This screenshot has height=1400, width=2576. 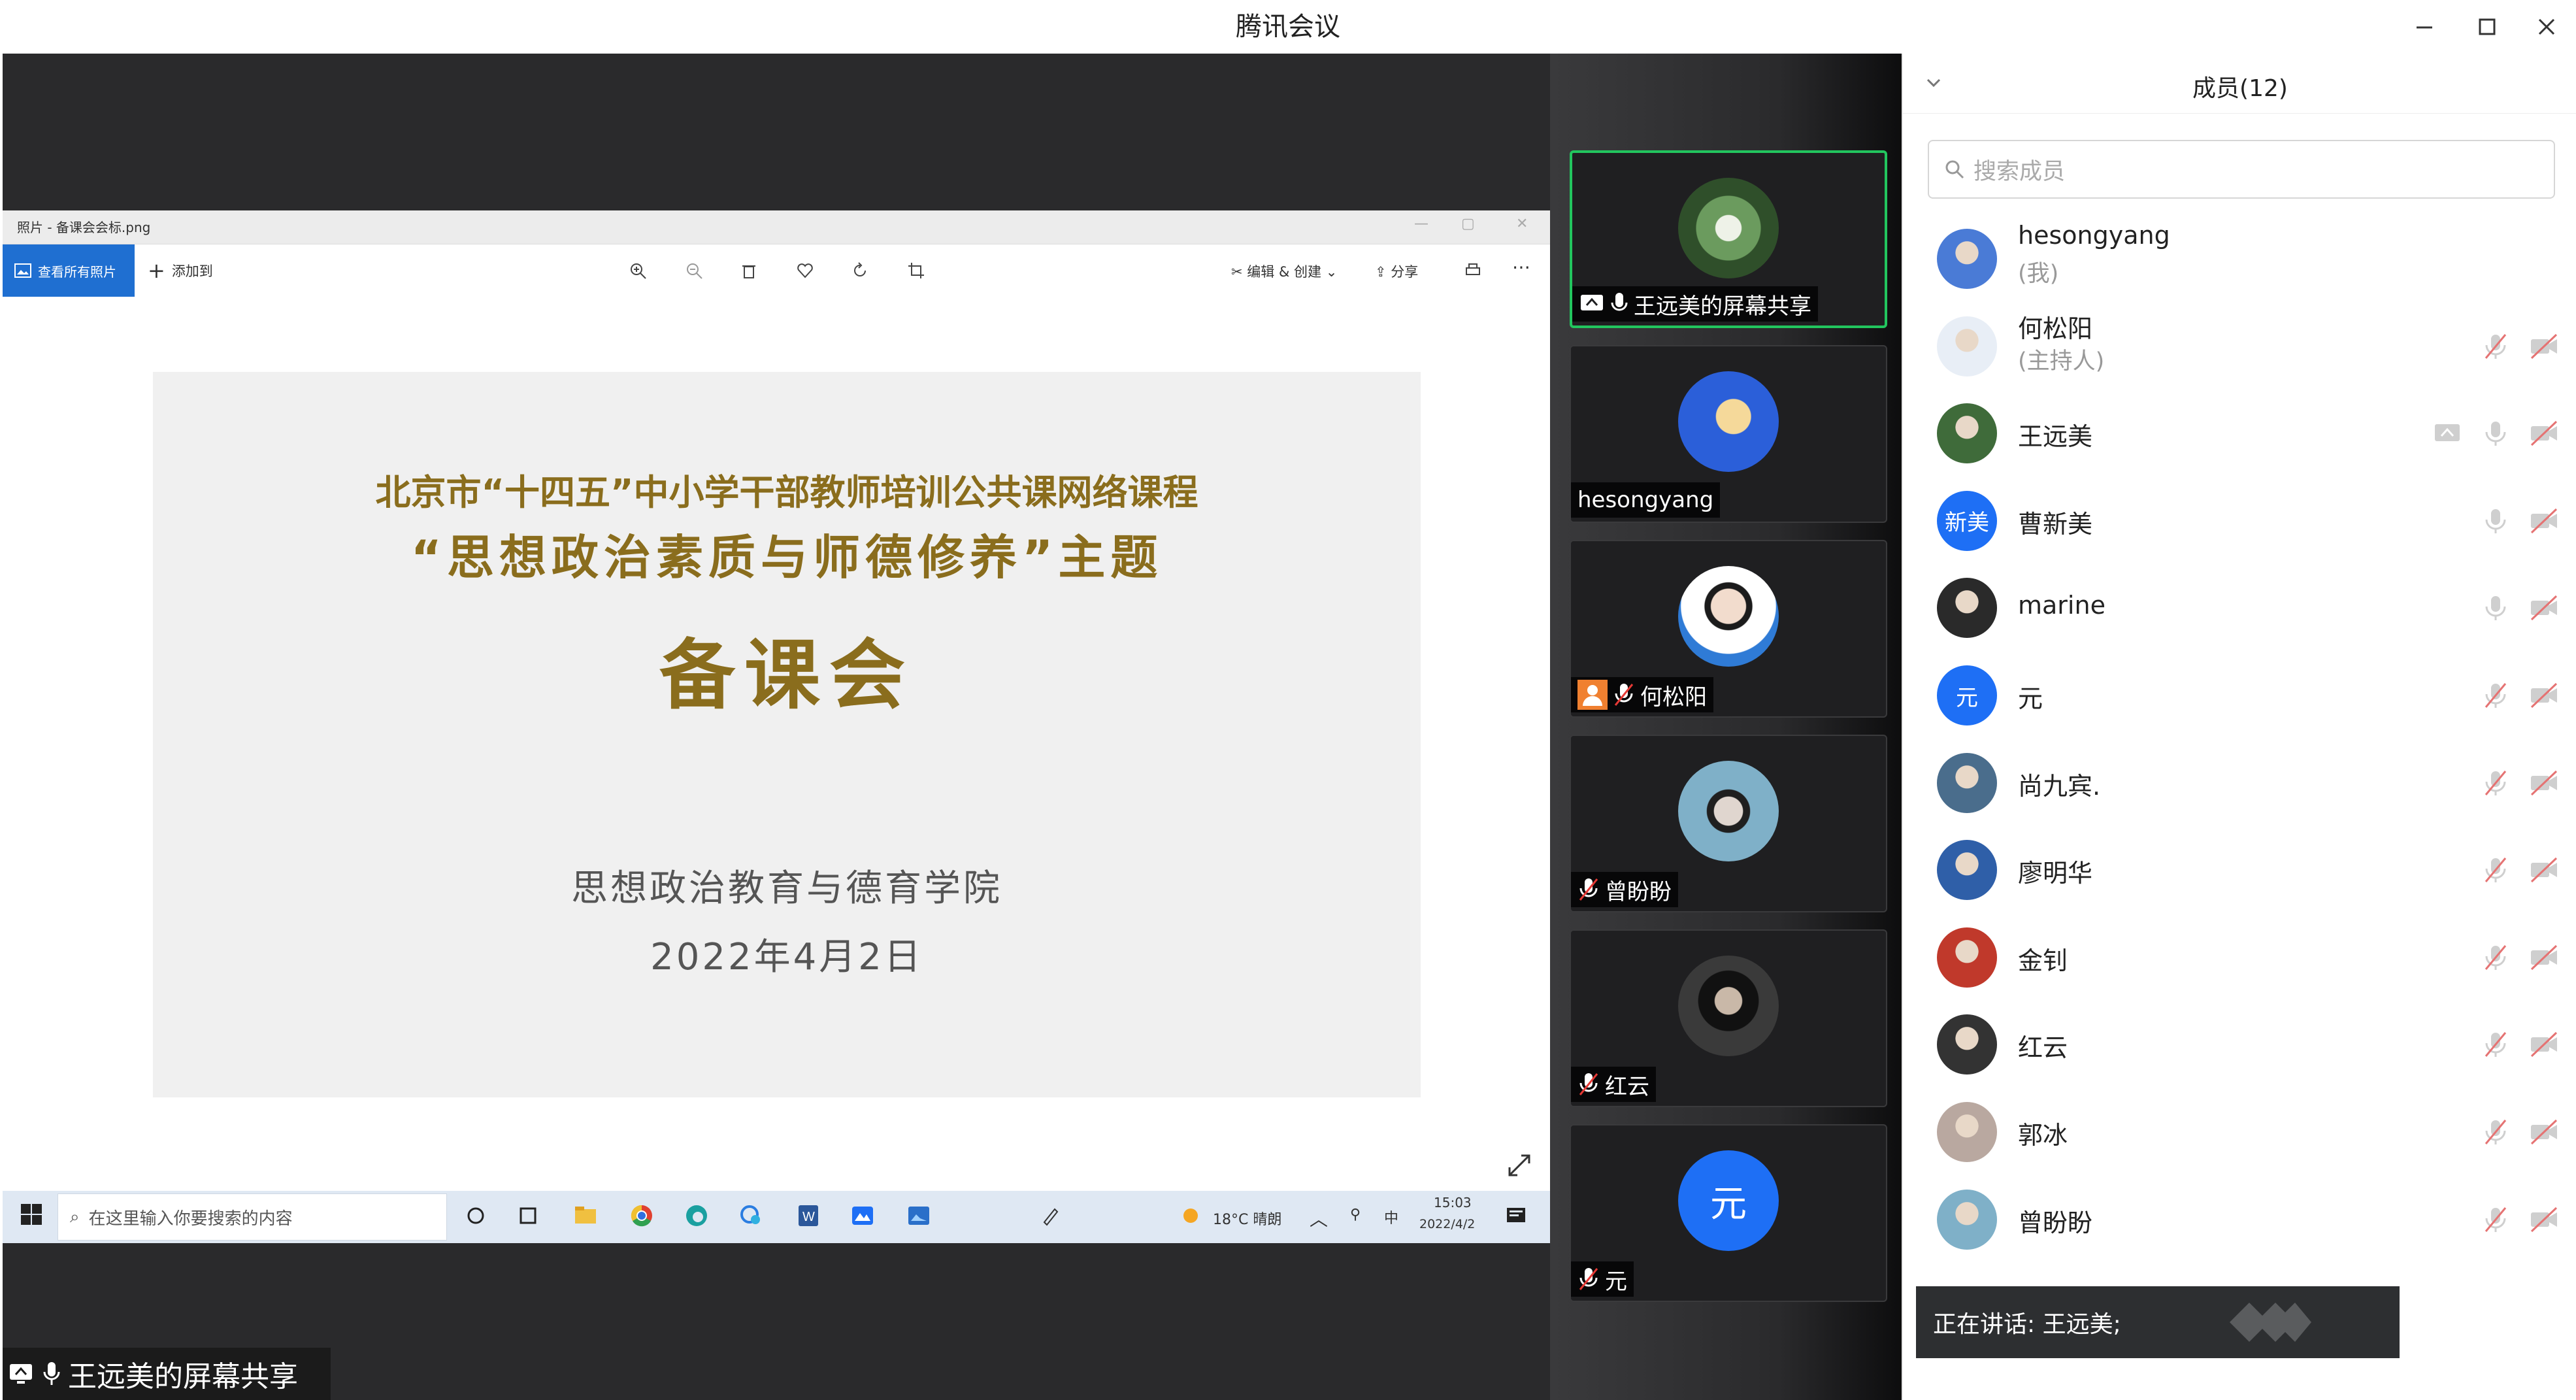 What do you see at coordinates (864, 1217) in the screenshot?
I see `meeting-app-icon` at bounding box center [864, 1217].